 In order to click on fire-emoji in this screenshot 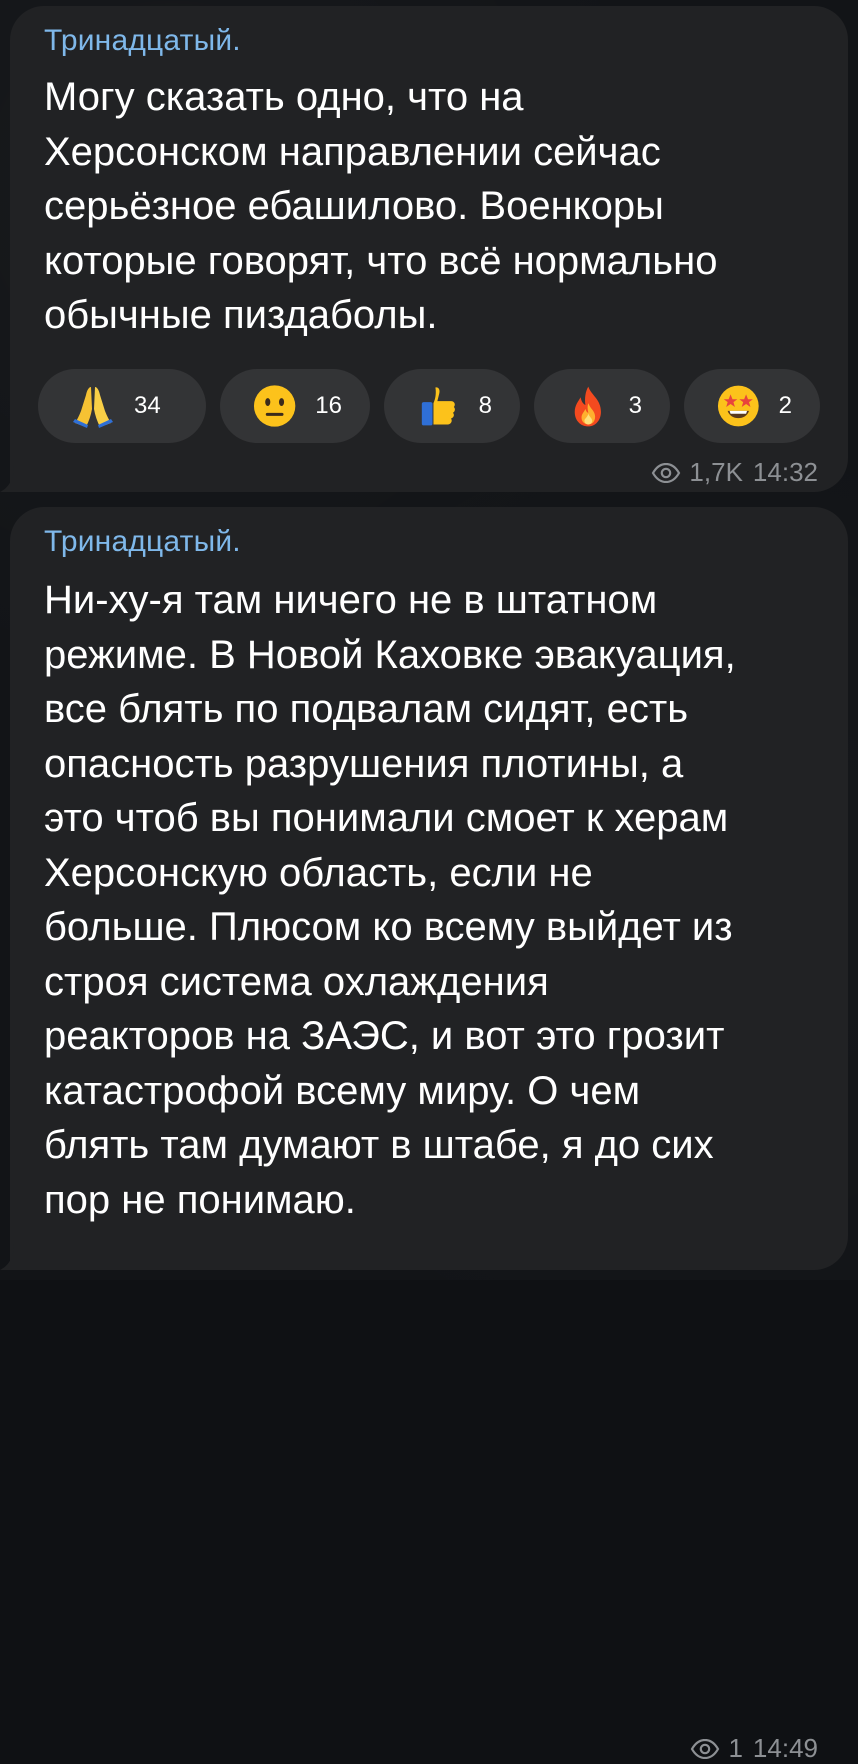, I will do `click(587, 406)`.